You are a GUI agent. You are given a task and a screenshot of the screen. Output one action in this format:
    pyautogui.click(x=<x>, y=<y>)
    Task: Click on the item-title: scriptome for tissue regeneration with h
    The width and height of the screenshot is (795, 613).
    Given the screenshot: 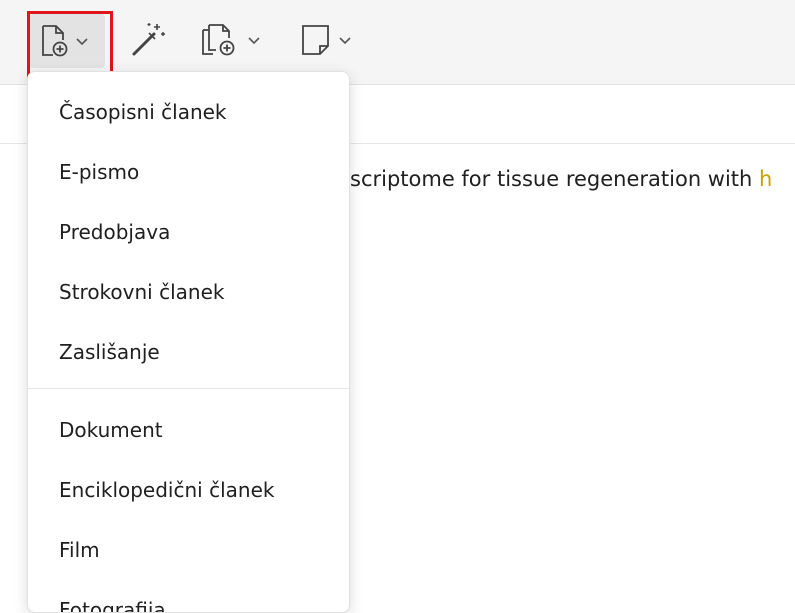 What is the action you would take?
    pyautogui.click(x=561, y=179)
    